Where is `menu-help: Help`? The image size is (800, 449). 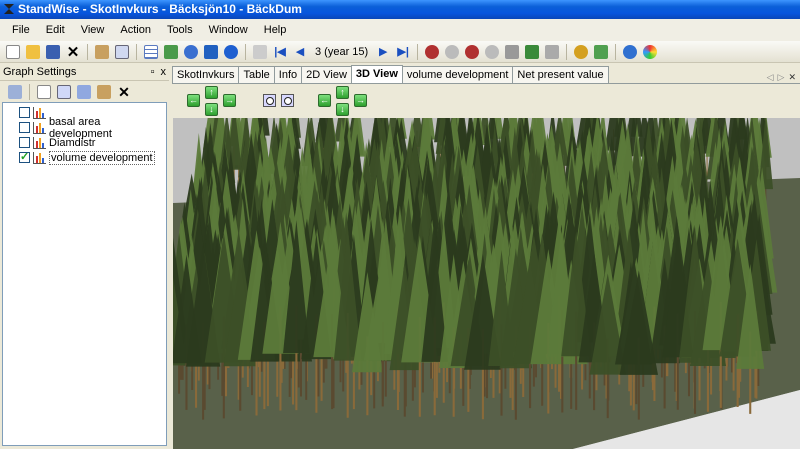
menu-help: Help is located at coordinates (275, 30).